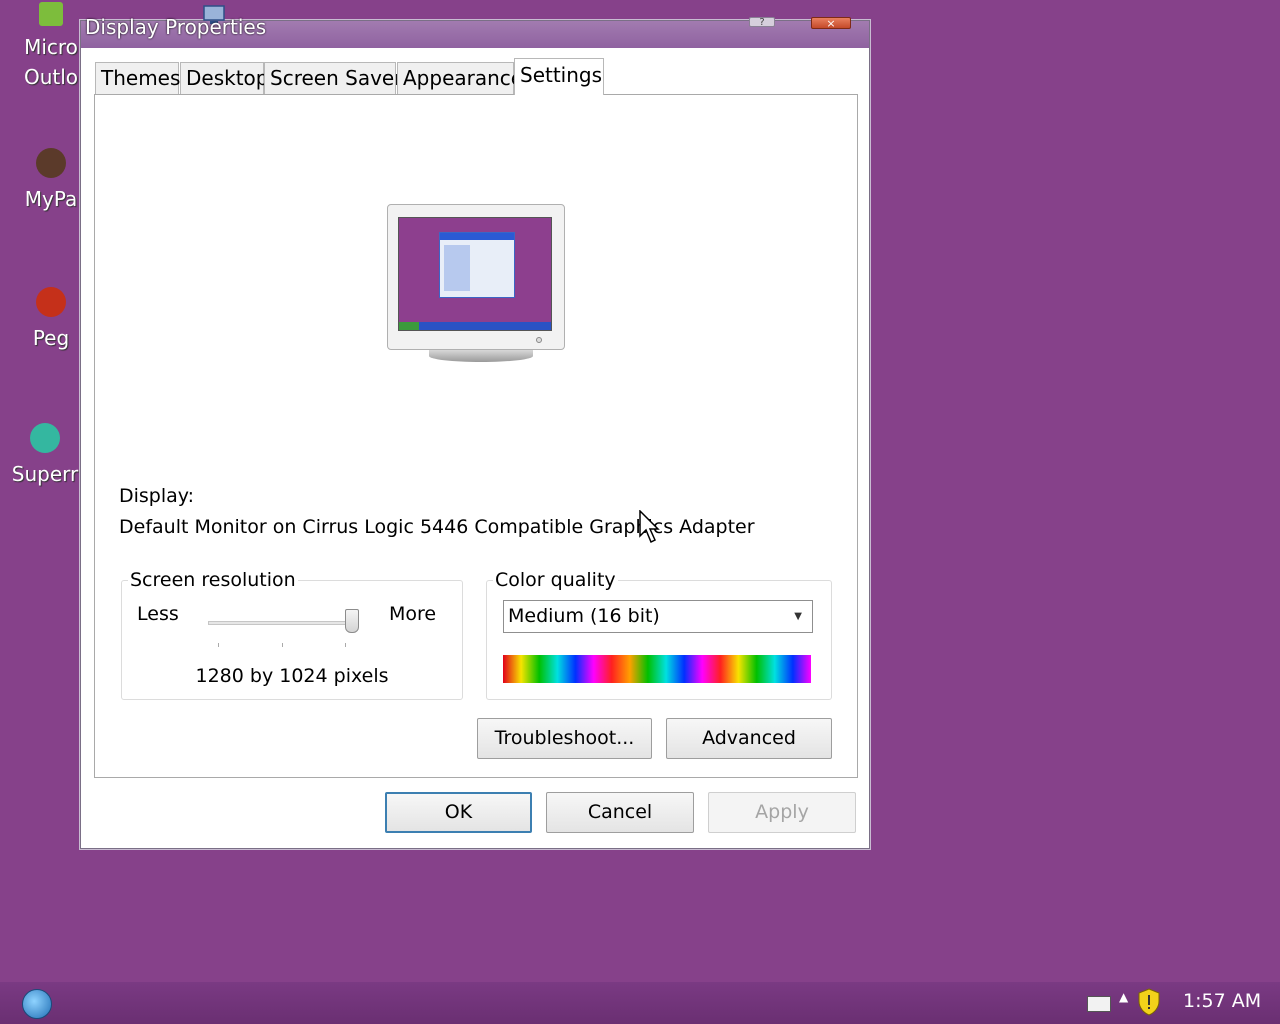 The image size is (1280, 1024). I want to click on security-shield-icon, so click(1149, 1002).